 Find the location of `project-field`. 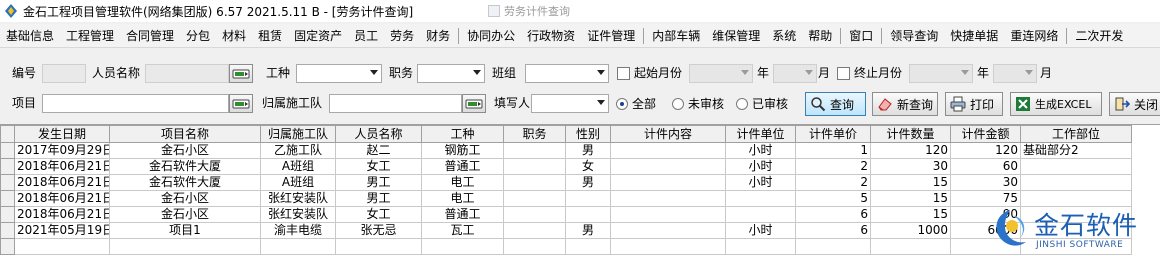

project-field is located at coordinates (135, 103).